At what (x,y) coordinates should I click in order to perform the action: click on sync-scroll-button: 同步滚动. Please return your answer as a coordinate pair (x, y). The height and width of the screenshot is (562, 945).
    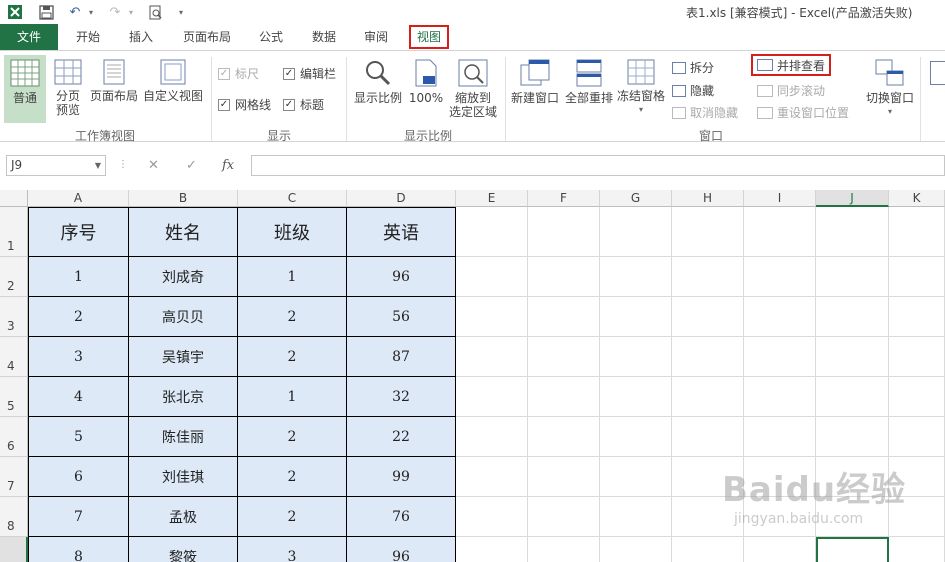
    Looking at the image, I should click on (791, 90).